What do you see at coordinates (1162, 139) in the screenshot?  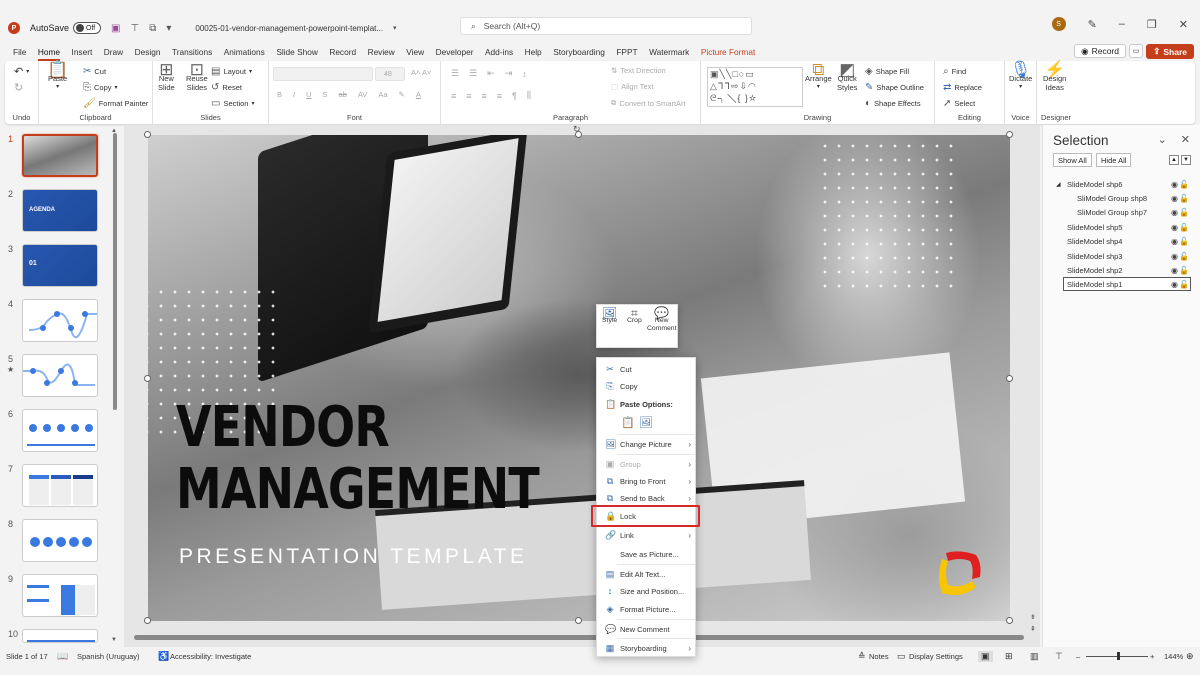 I see `chevron-down-icon: ⌄` at bounding box center [1162, 139].